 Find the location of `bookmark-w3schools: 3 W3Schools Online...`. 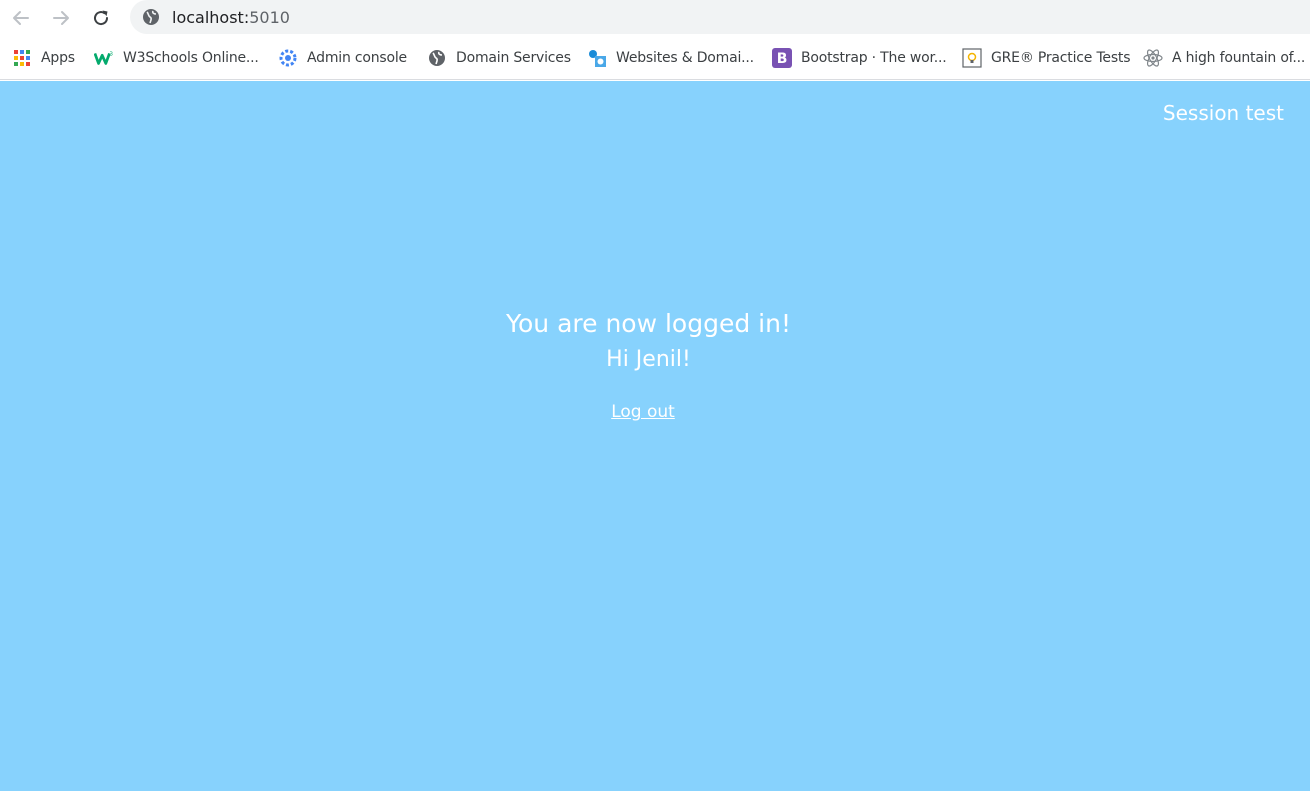

bookmark-w3schools: 3 W3Schools Online... is located at coordinates (176, 58).